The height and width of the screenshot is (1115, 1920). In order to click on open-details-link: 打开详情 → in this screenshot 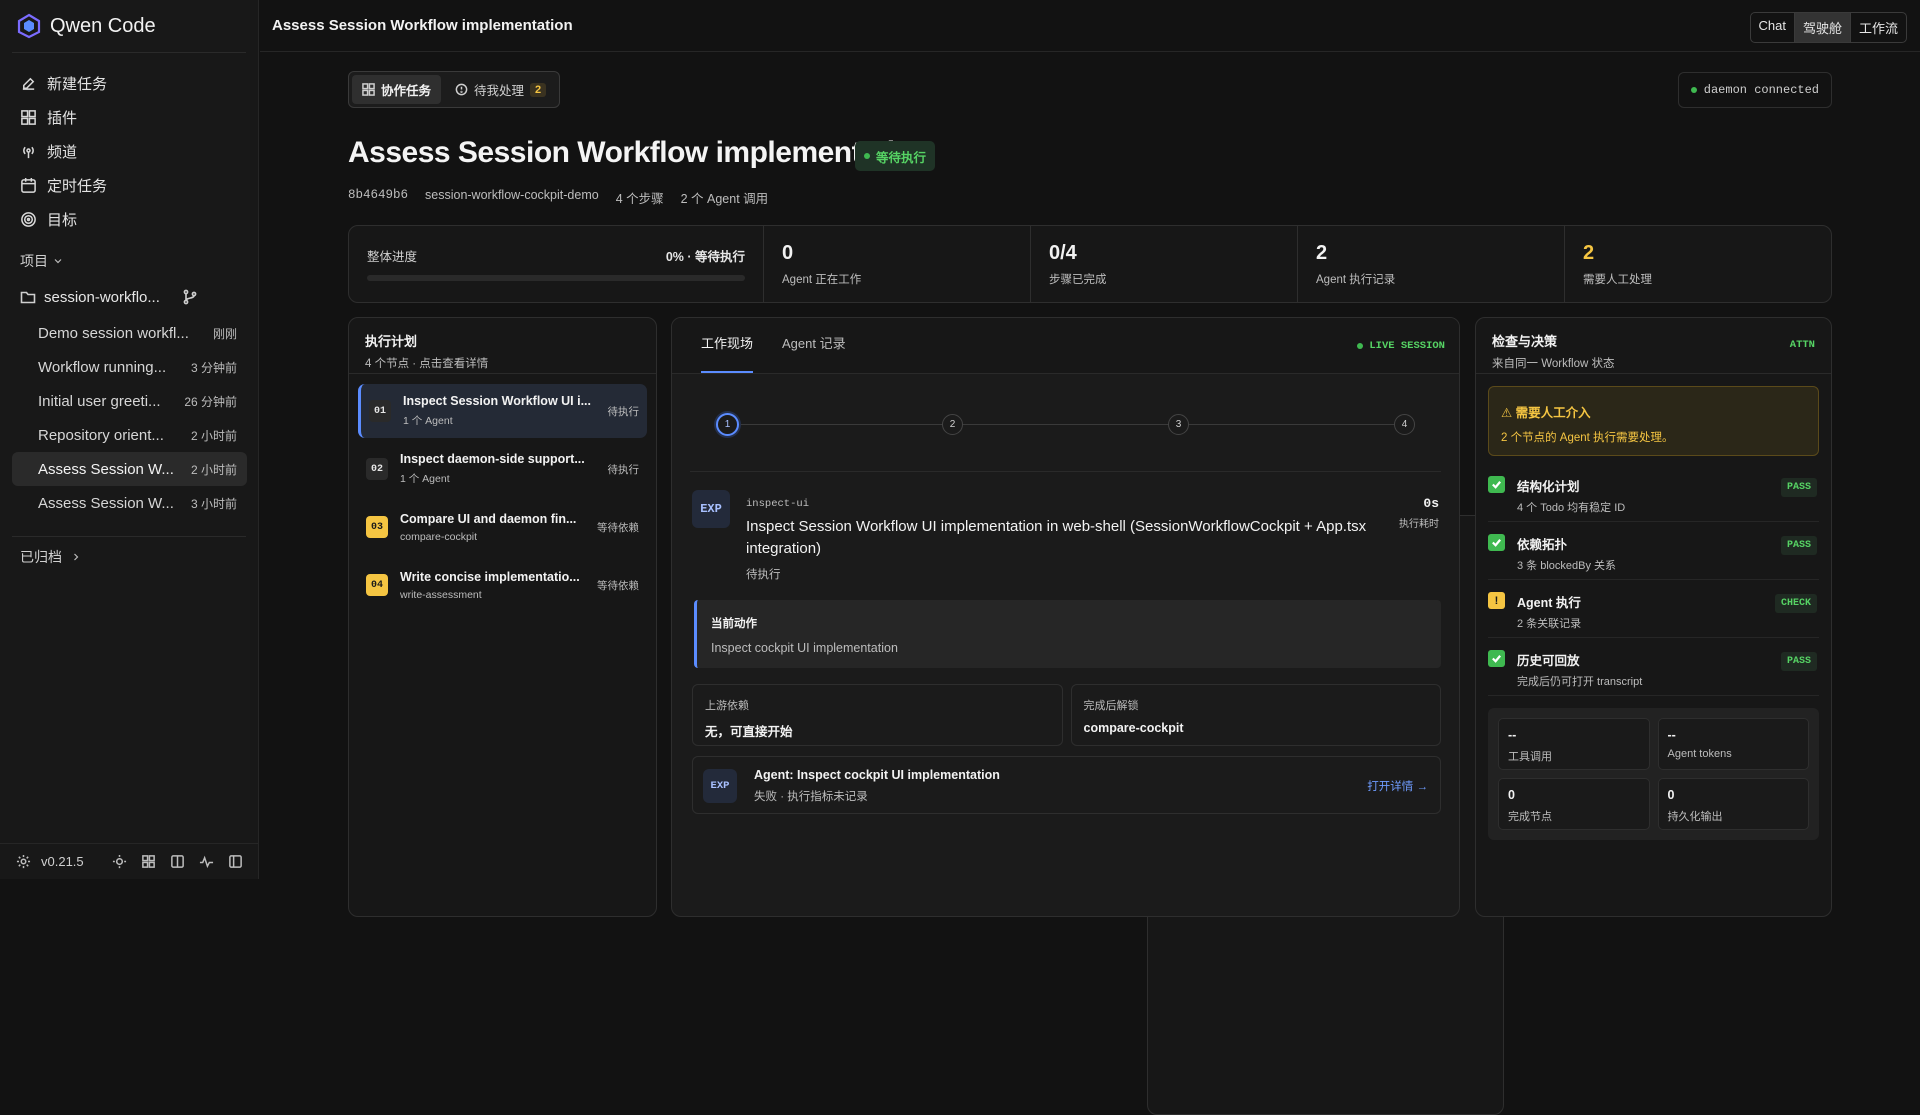, I will do `click(1397, 786)`.